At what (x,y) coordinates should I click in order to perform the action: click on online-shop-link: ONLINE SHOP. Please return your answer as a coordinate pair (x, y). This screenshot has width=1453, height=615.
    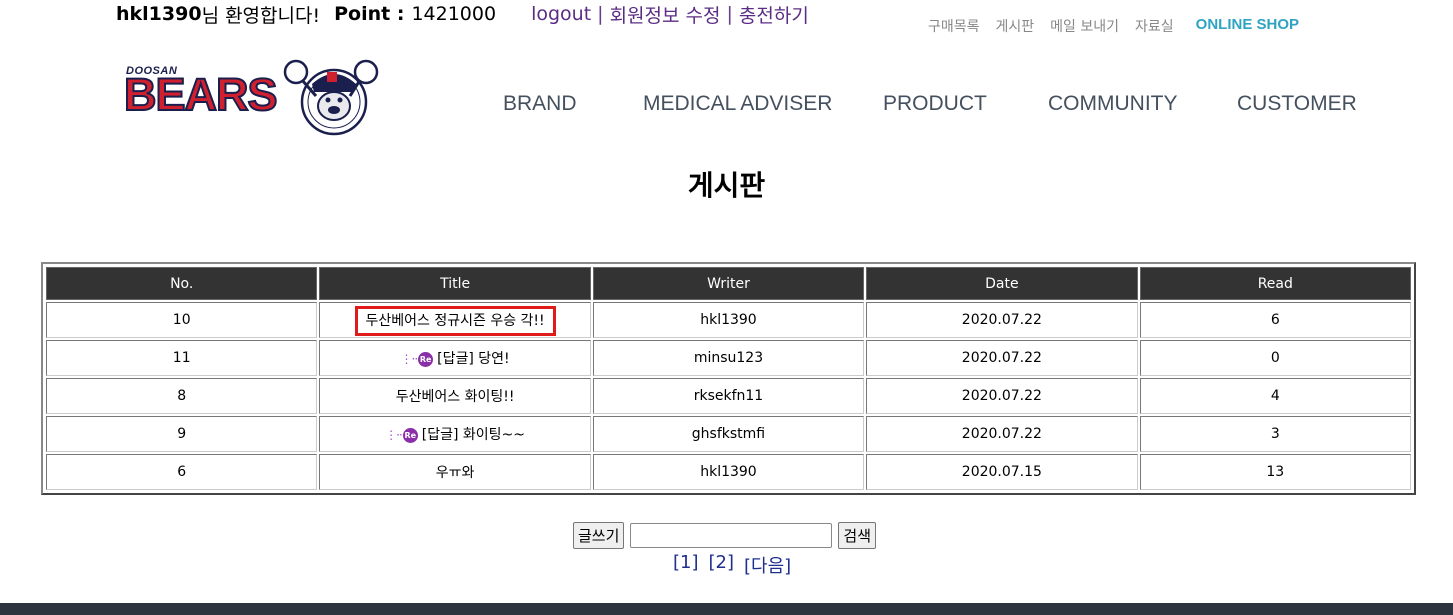
    Looking at the image, I should click on (1247, 26).